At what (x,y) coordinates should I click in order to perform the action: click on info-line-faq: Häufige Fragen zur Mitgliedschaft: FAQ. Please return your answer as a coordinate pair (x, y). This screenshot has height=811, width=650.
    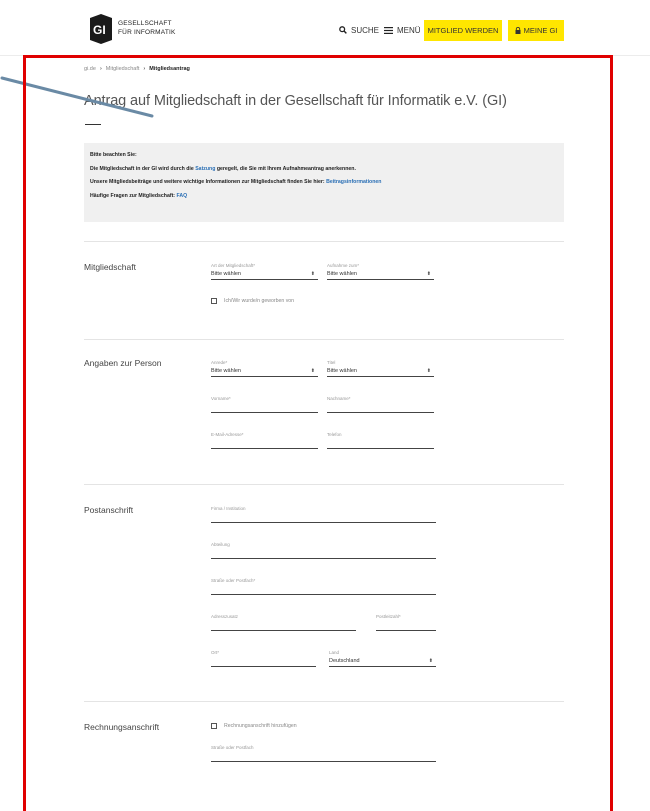
    Looking at the image, I should click on (324, 196).